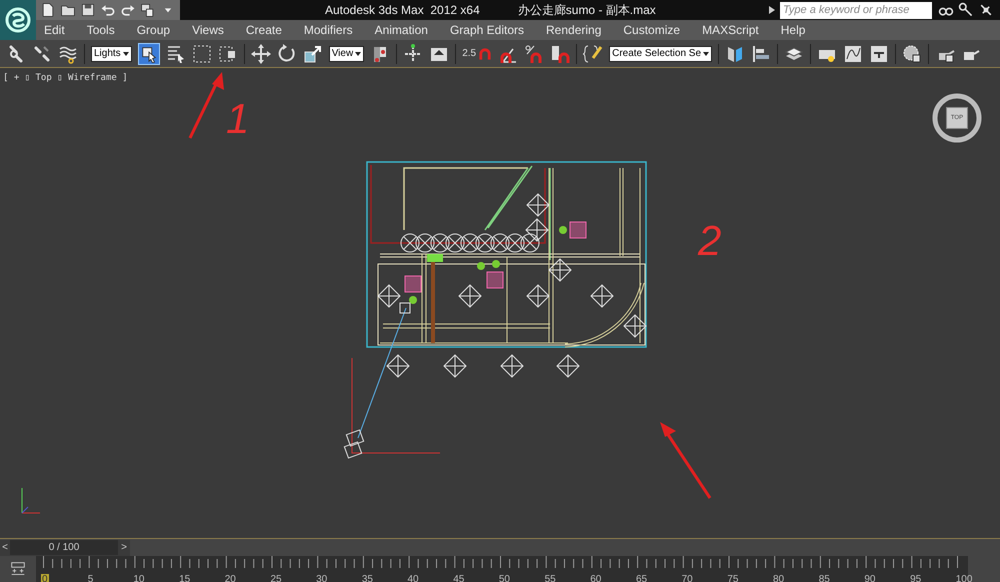 Image resolution: width=1000 pixels, height=582 pixels. I want to click on track-bar-icon, so click(18, 569).